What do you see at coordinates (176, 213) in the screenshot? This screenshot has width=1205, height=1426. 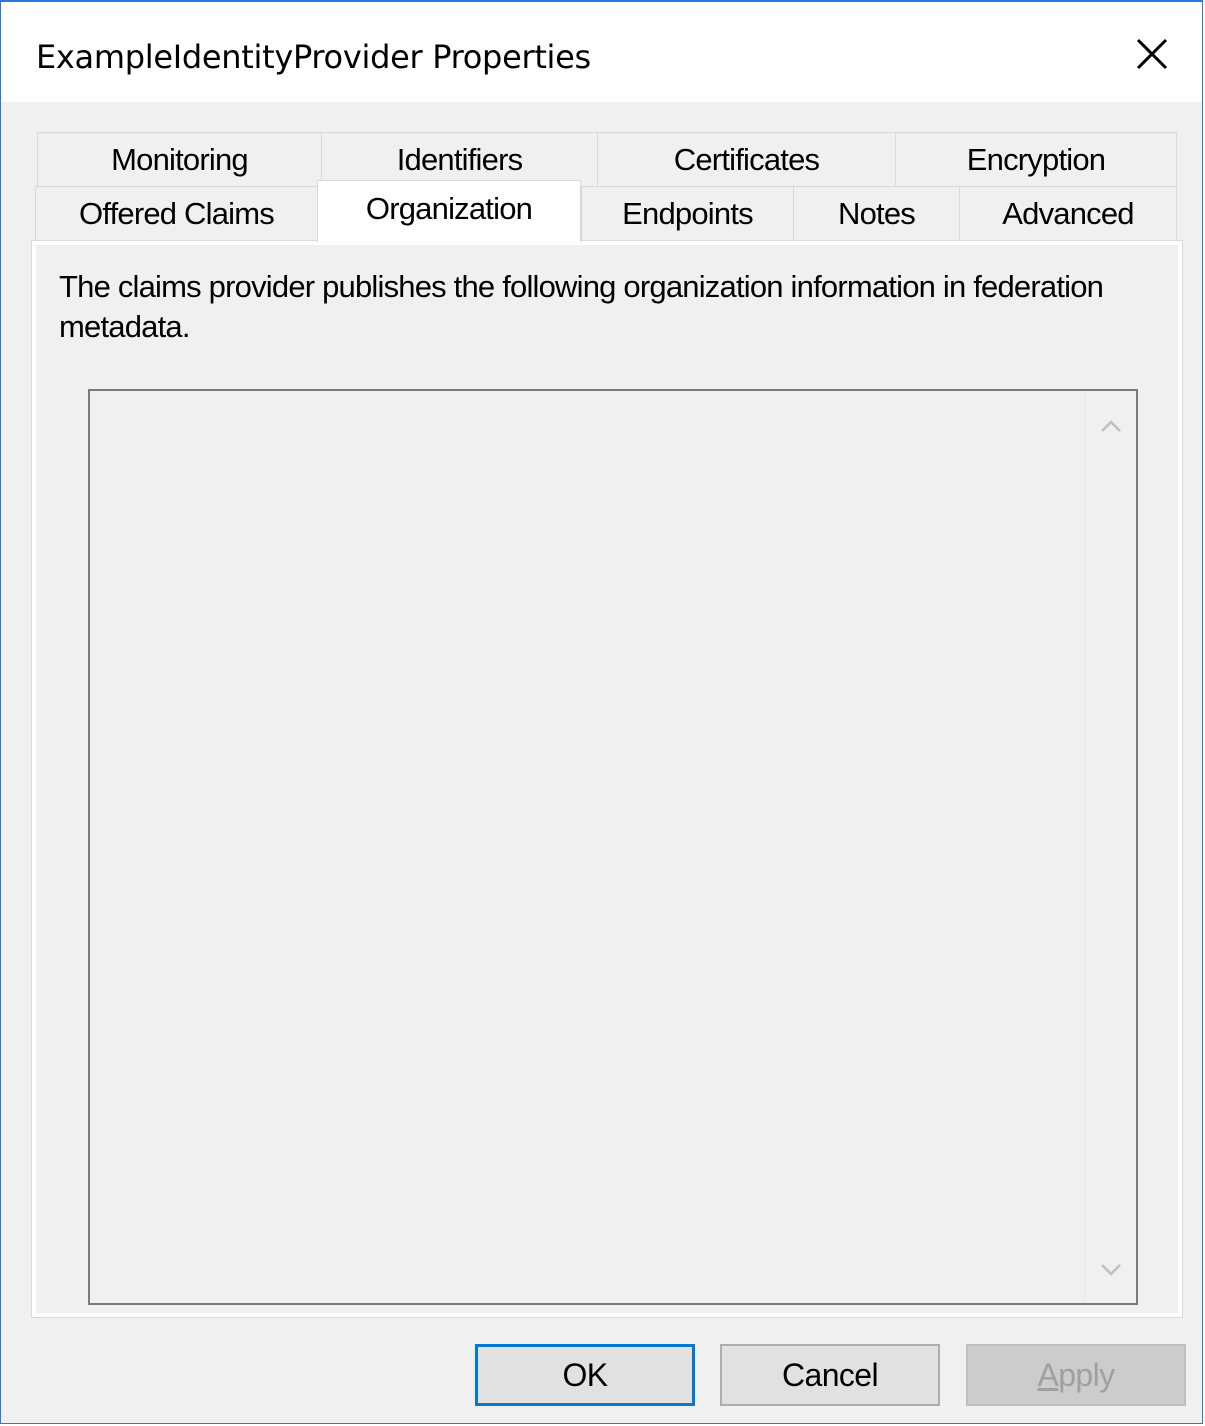 I see `tab-offered-claims: Offered Claims` at bounding box center [176, 213].